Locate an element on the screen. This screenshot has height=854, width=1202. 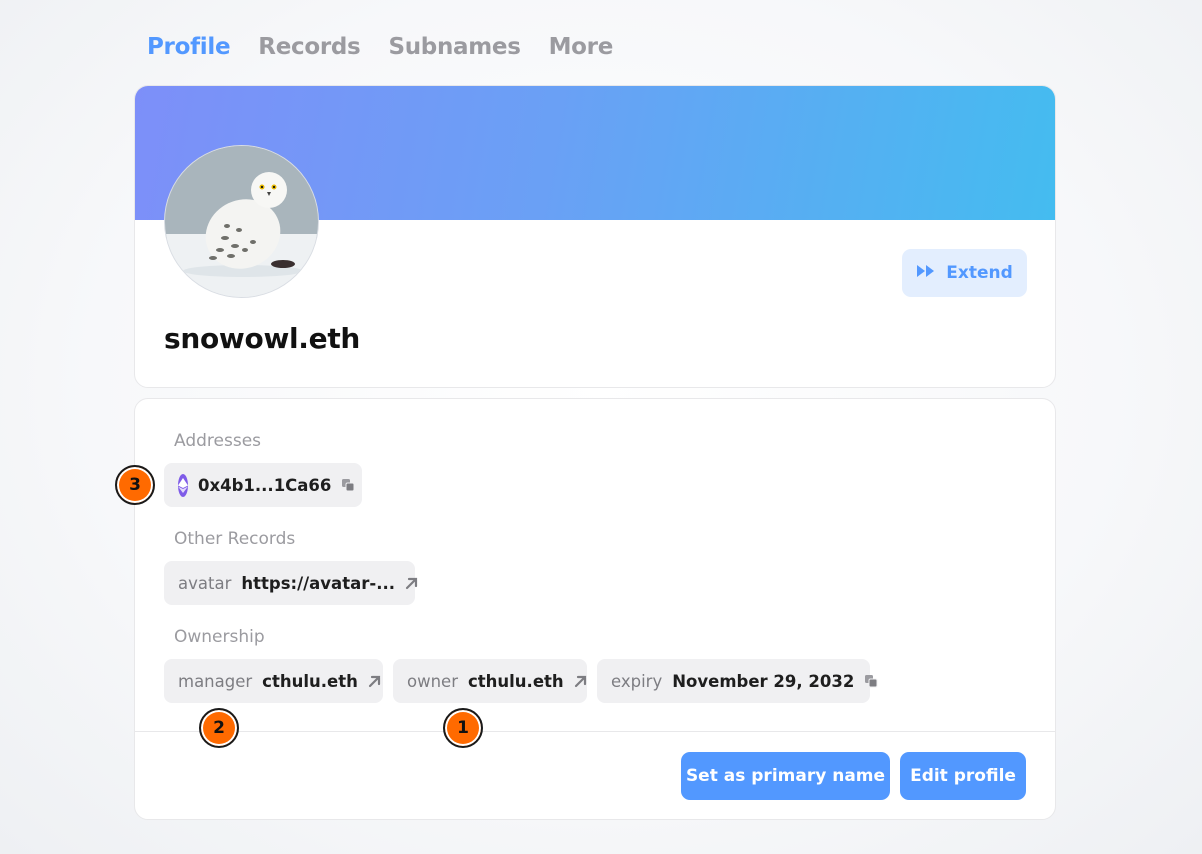
ethereum-icon is located at coordinates (183, 485).